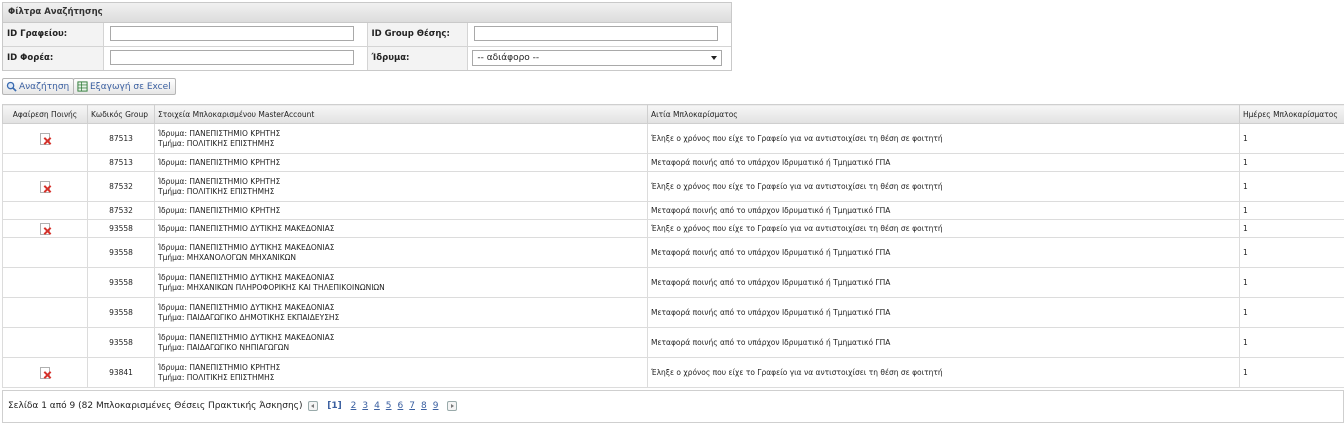  Describe the element at coordinates (401, 228) in the screenshot. I see `masteraccount-cell: Ίδρυμα: ΠΑΝΕΠΙΣΤΗΜΙΟ ΔΥΤΙΚΗΣ ΜΑΚΕΔΟΝΙΑΣ` at that location.